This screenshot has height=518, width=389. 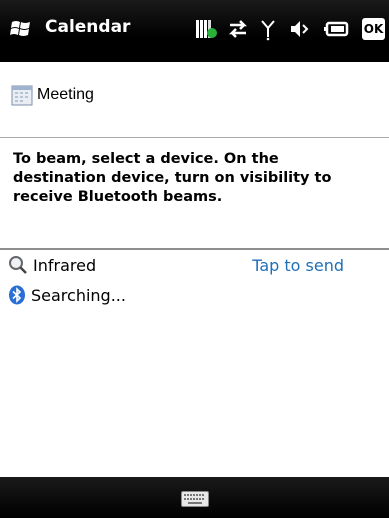 I want to click on signal-strength-icon, so click(x=207, y=29).